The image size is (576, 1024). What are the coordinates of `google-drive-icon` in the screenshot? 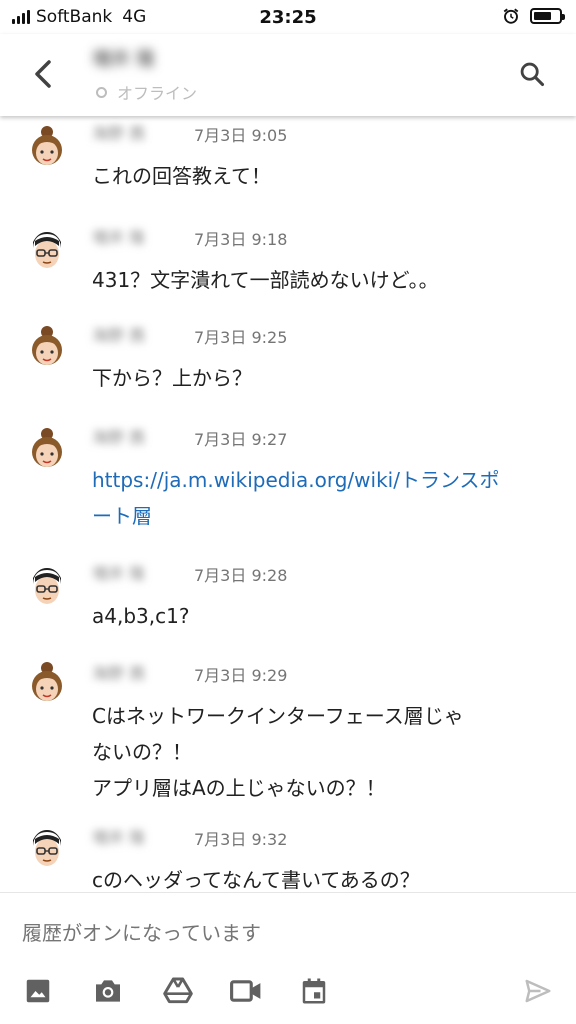 It's located at (178, 990).